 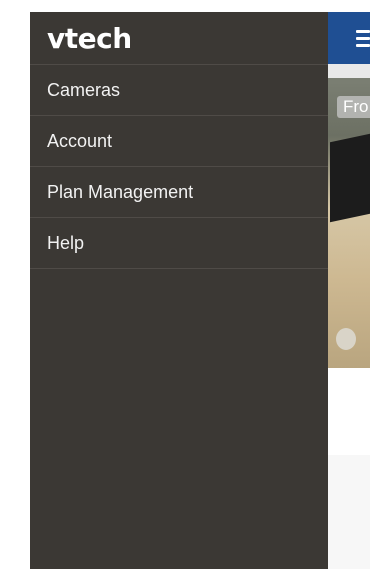 I want to click on menu-item-label: Account, so click(x=80, y=140).